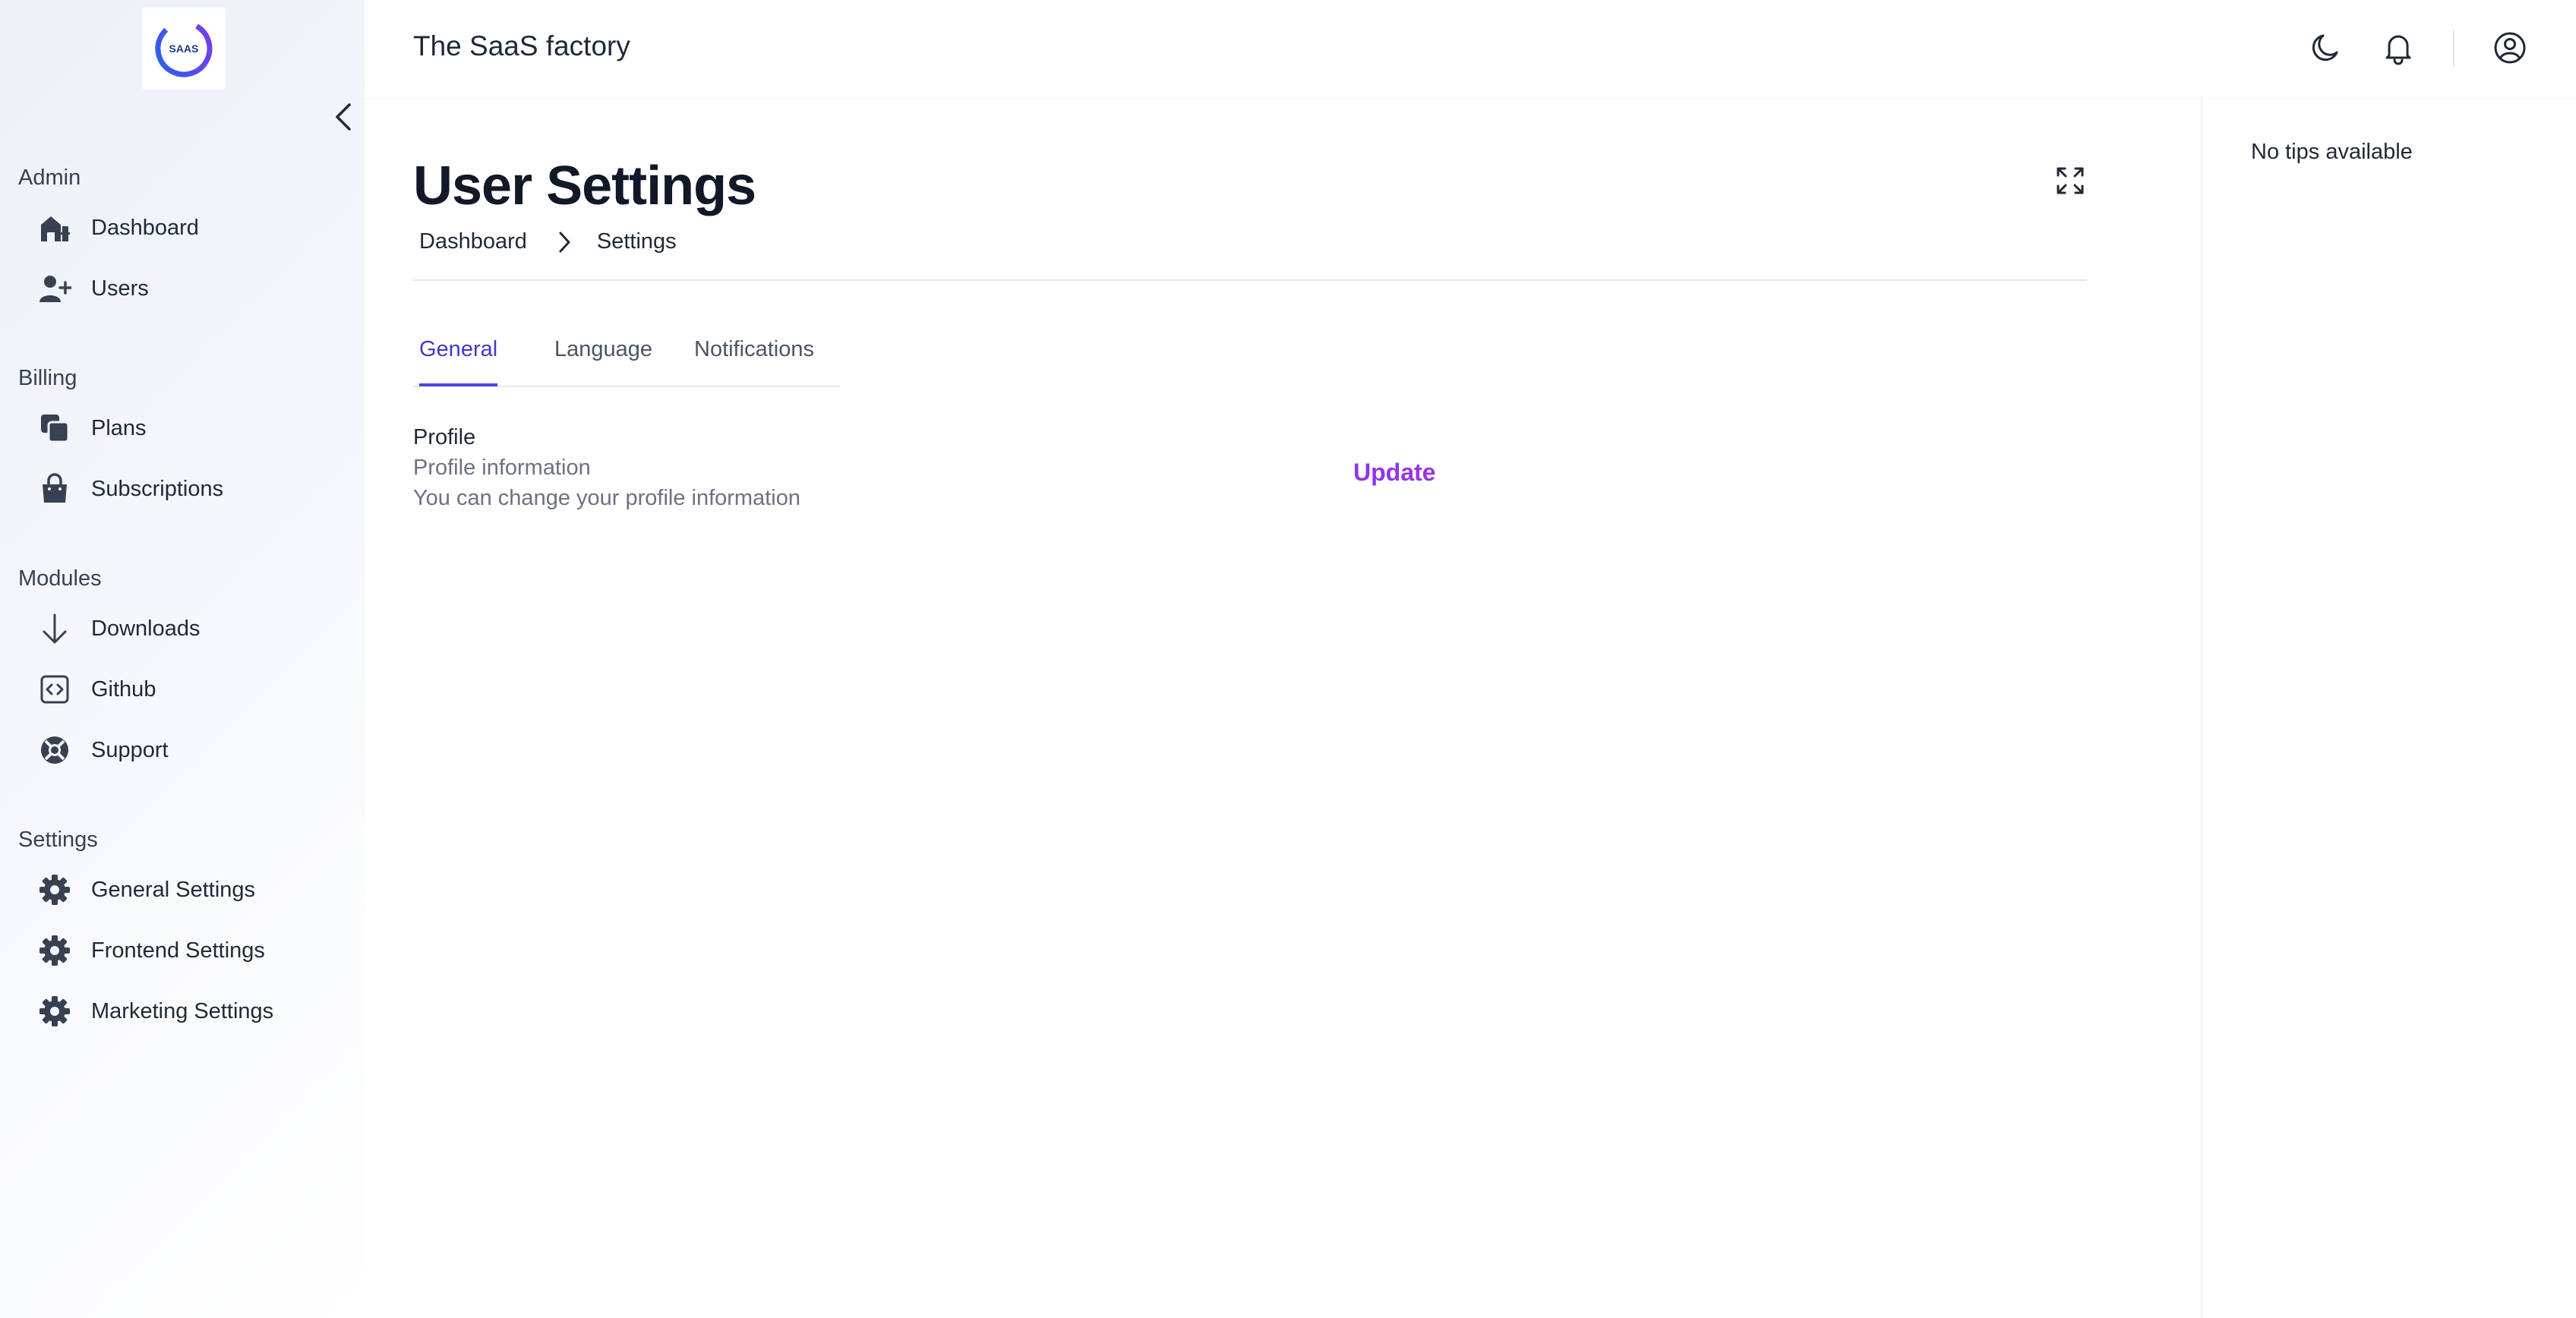  Describe the element at coordinates (1394, 473) in the screenshot. I see `update-profile-button: Update` at that location.